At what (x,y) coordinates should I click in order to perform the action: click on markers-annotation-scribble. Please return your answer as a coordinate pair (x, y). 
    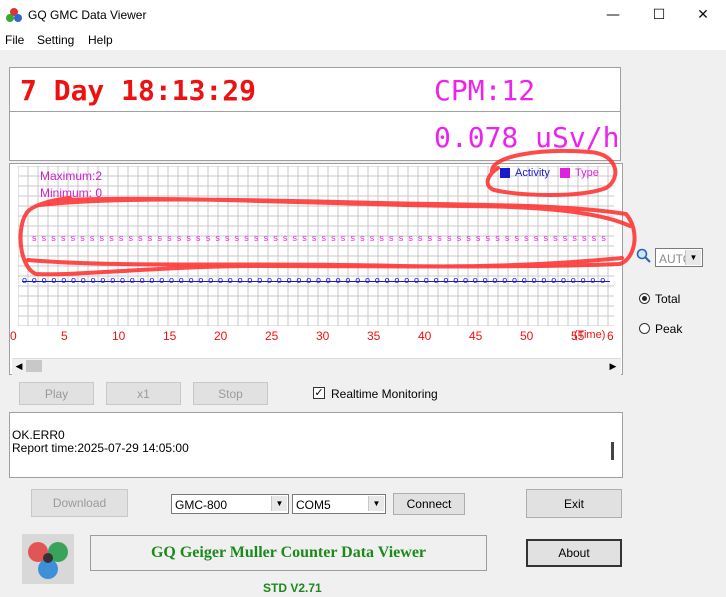
    Looking at the image, I should click on (327, 236).